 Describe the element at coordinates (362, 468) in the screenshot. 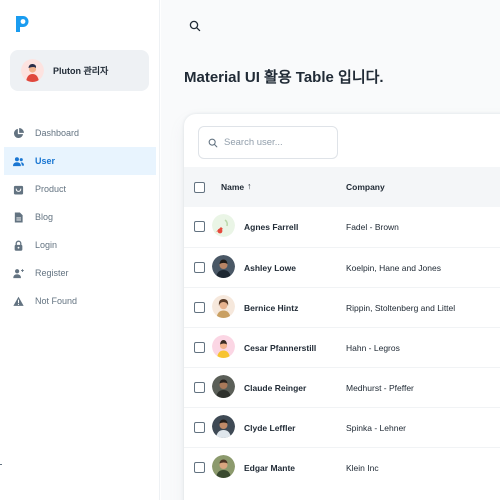

I see `user-company: Klein Inc` at that location.